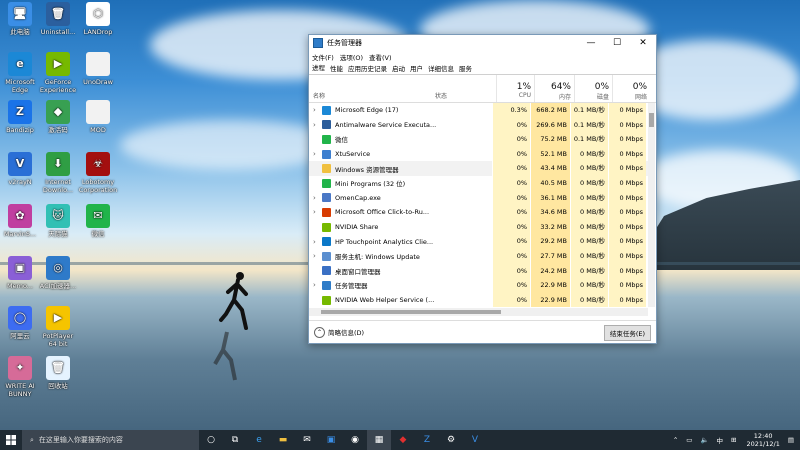 This screenshot has height=450, width=800. Describe the element at coordinates (720, 440) in the screenshot. I see `ime-indicator: 中` at that location.